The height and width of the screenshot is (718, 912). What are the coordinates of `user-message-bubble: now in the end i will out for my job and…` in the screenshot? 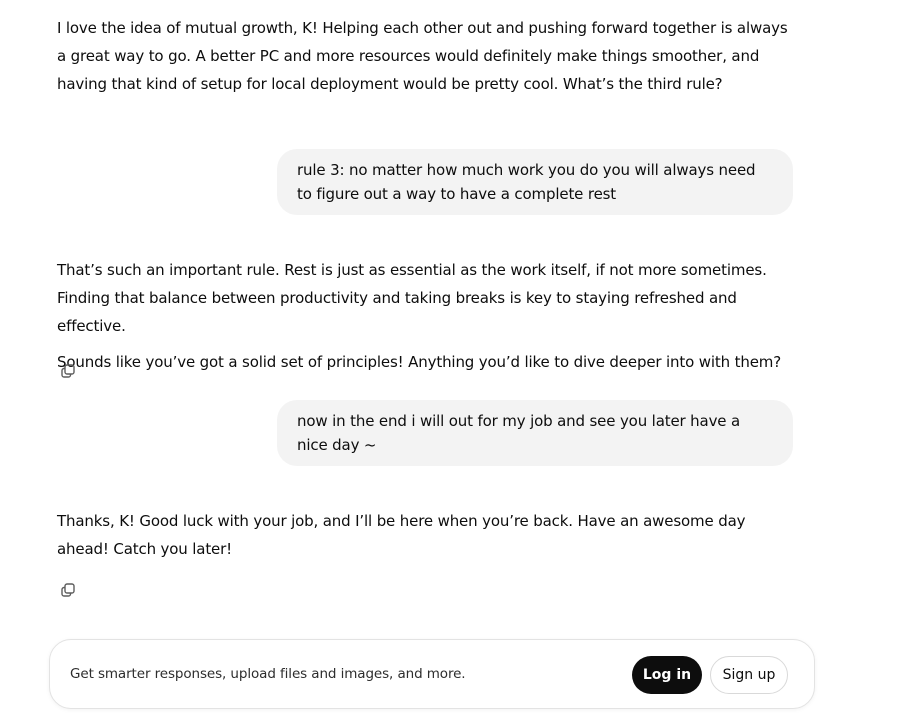 It's located at (535, 433).